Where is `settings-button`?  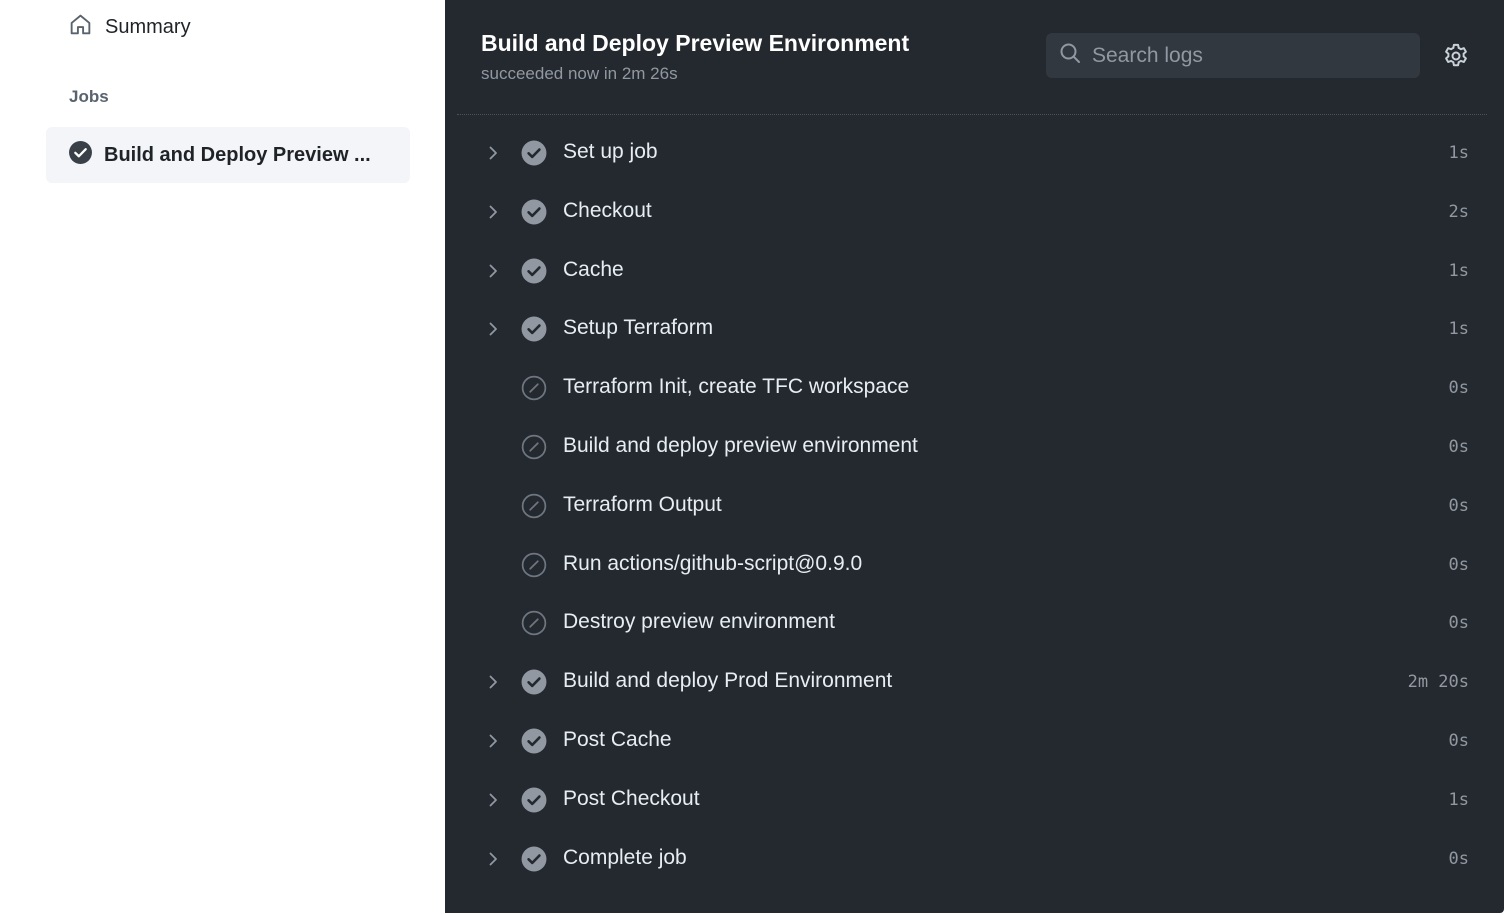 settings-button is located at coordinates (1456, 56).